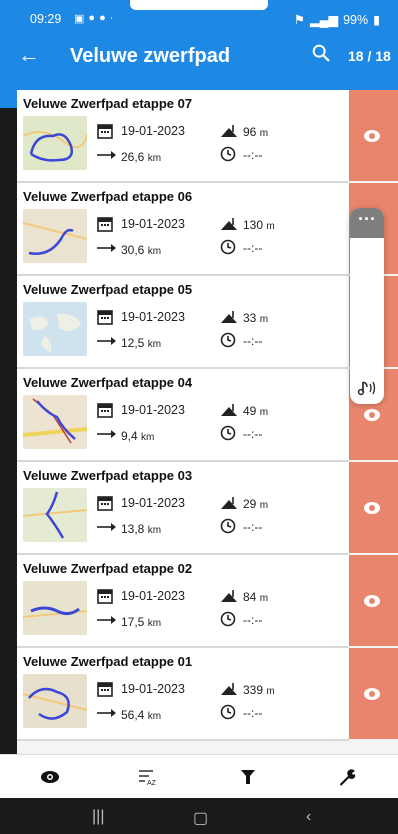 The width and height of the screenshot is (398, 834). Describe the element at coordinates (108, 568) in the screenshot. I see `route-name: Veluwe Zwerfpad etappe 02` at that location.